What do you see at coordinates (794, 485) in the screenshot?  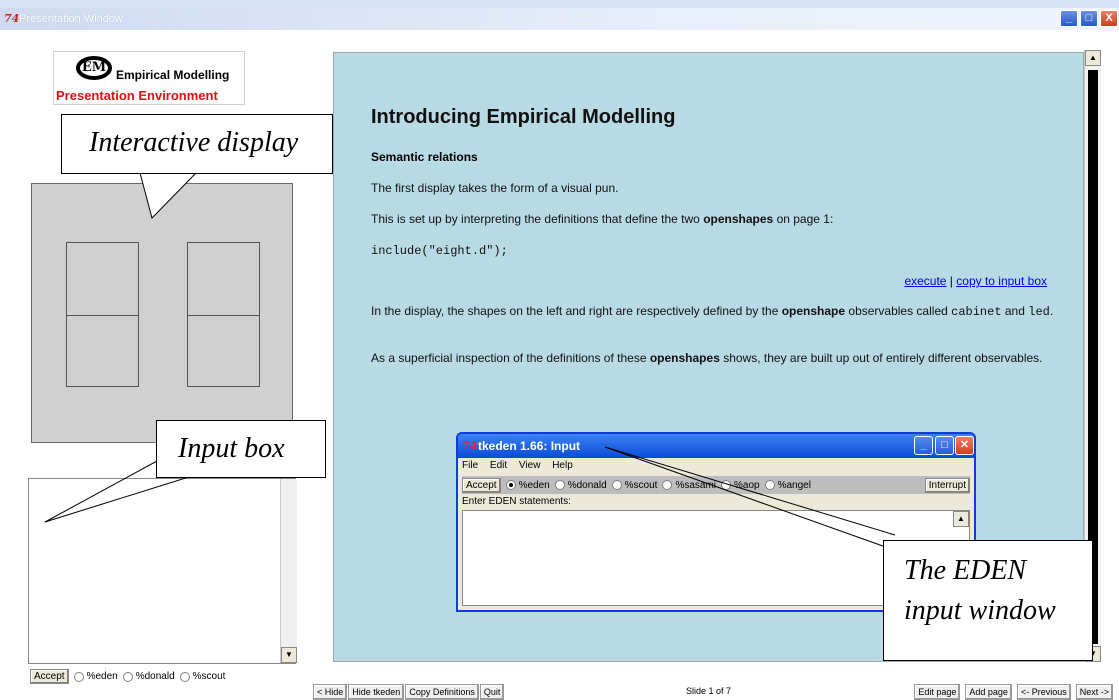 I see `eden-radio-angel-label: %angel` at bounding box center [794, 485].